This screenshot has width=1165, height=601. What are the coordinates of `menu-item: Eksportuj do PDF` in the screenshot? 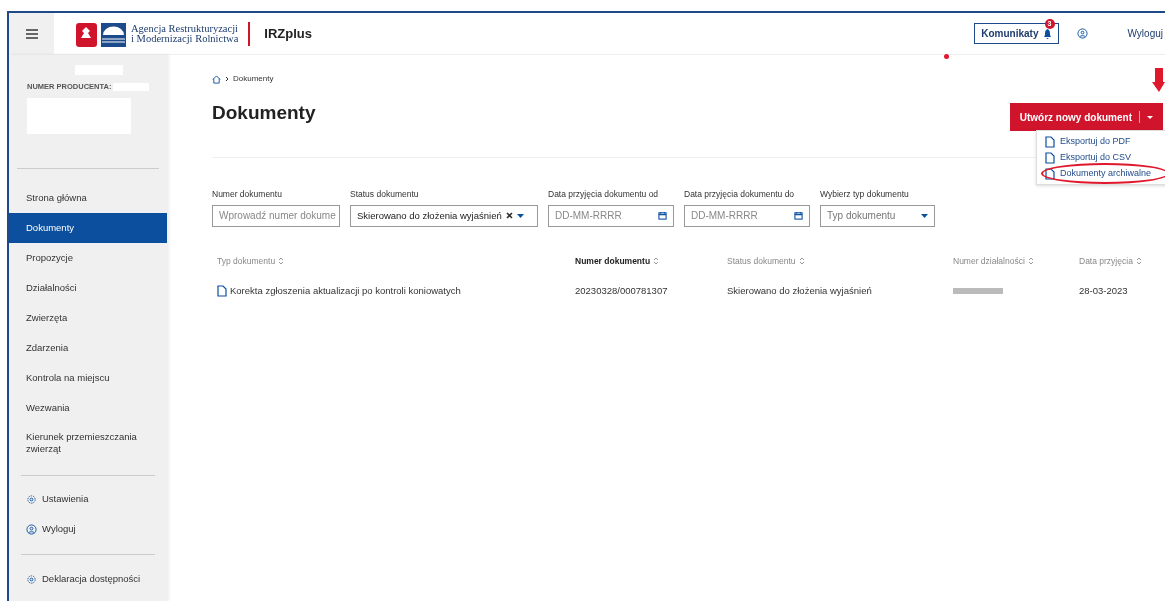 It's located at (1105, 141).